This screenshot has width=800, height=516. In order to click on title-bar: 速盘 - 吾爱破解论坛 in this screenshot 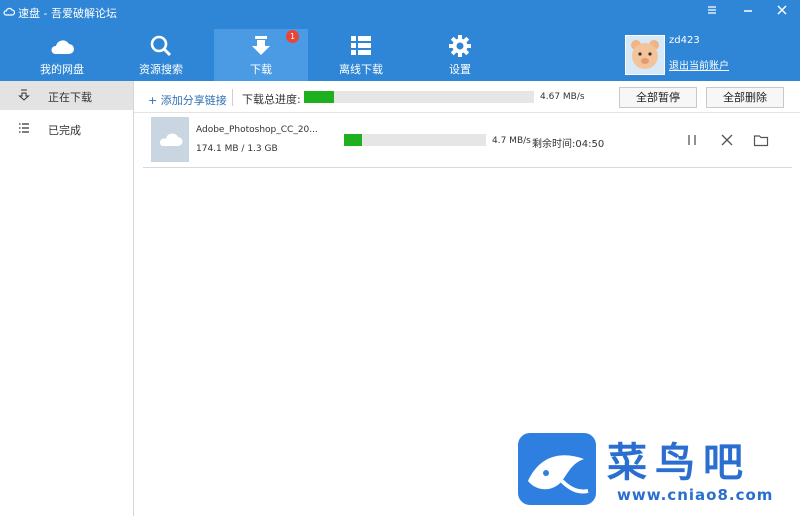, I will do `click(400, 12)`.